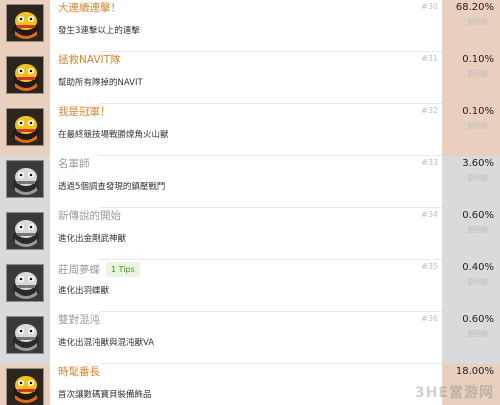 Image resolution: width=500 pixels, height=405 pixels. What do you see at coordinates (123, 269) in the screenshot?
I see `tips-badge: 1 Tips` at bounding box center [123, 269].